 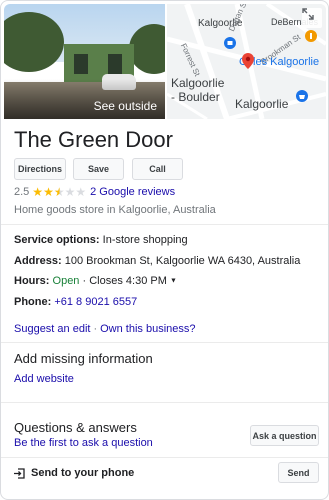 I want to click on qa-title: Questions & answers, so click(x=75, y=427).